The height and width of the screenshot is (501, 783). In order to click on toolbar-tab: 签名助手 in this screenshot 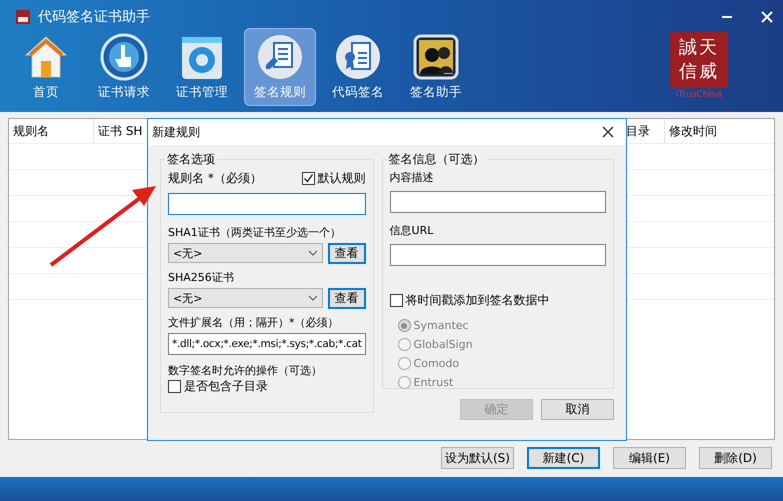, I will do `click(436, 67)`.